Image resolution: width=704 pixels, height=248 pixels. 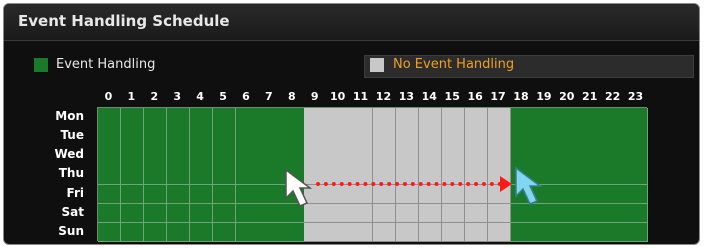 I want to click on event-handling-swatch, so click(x=41, y=65).